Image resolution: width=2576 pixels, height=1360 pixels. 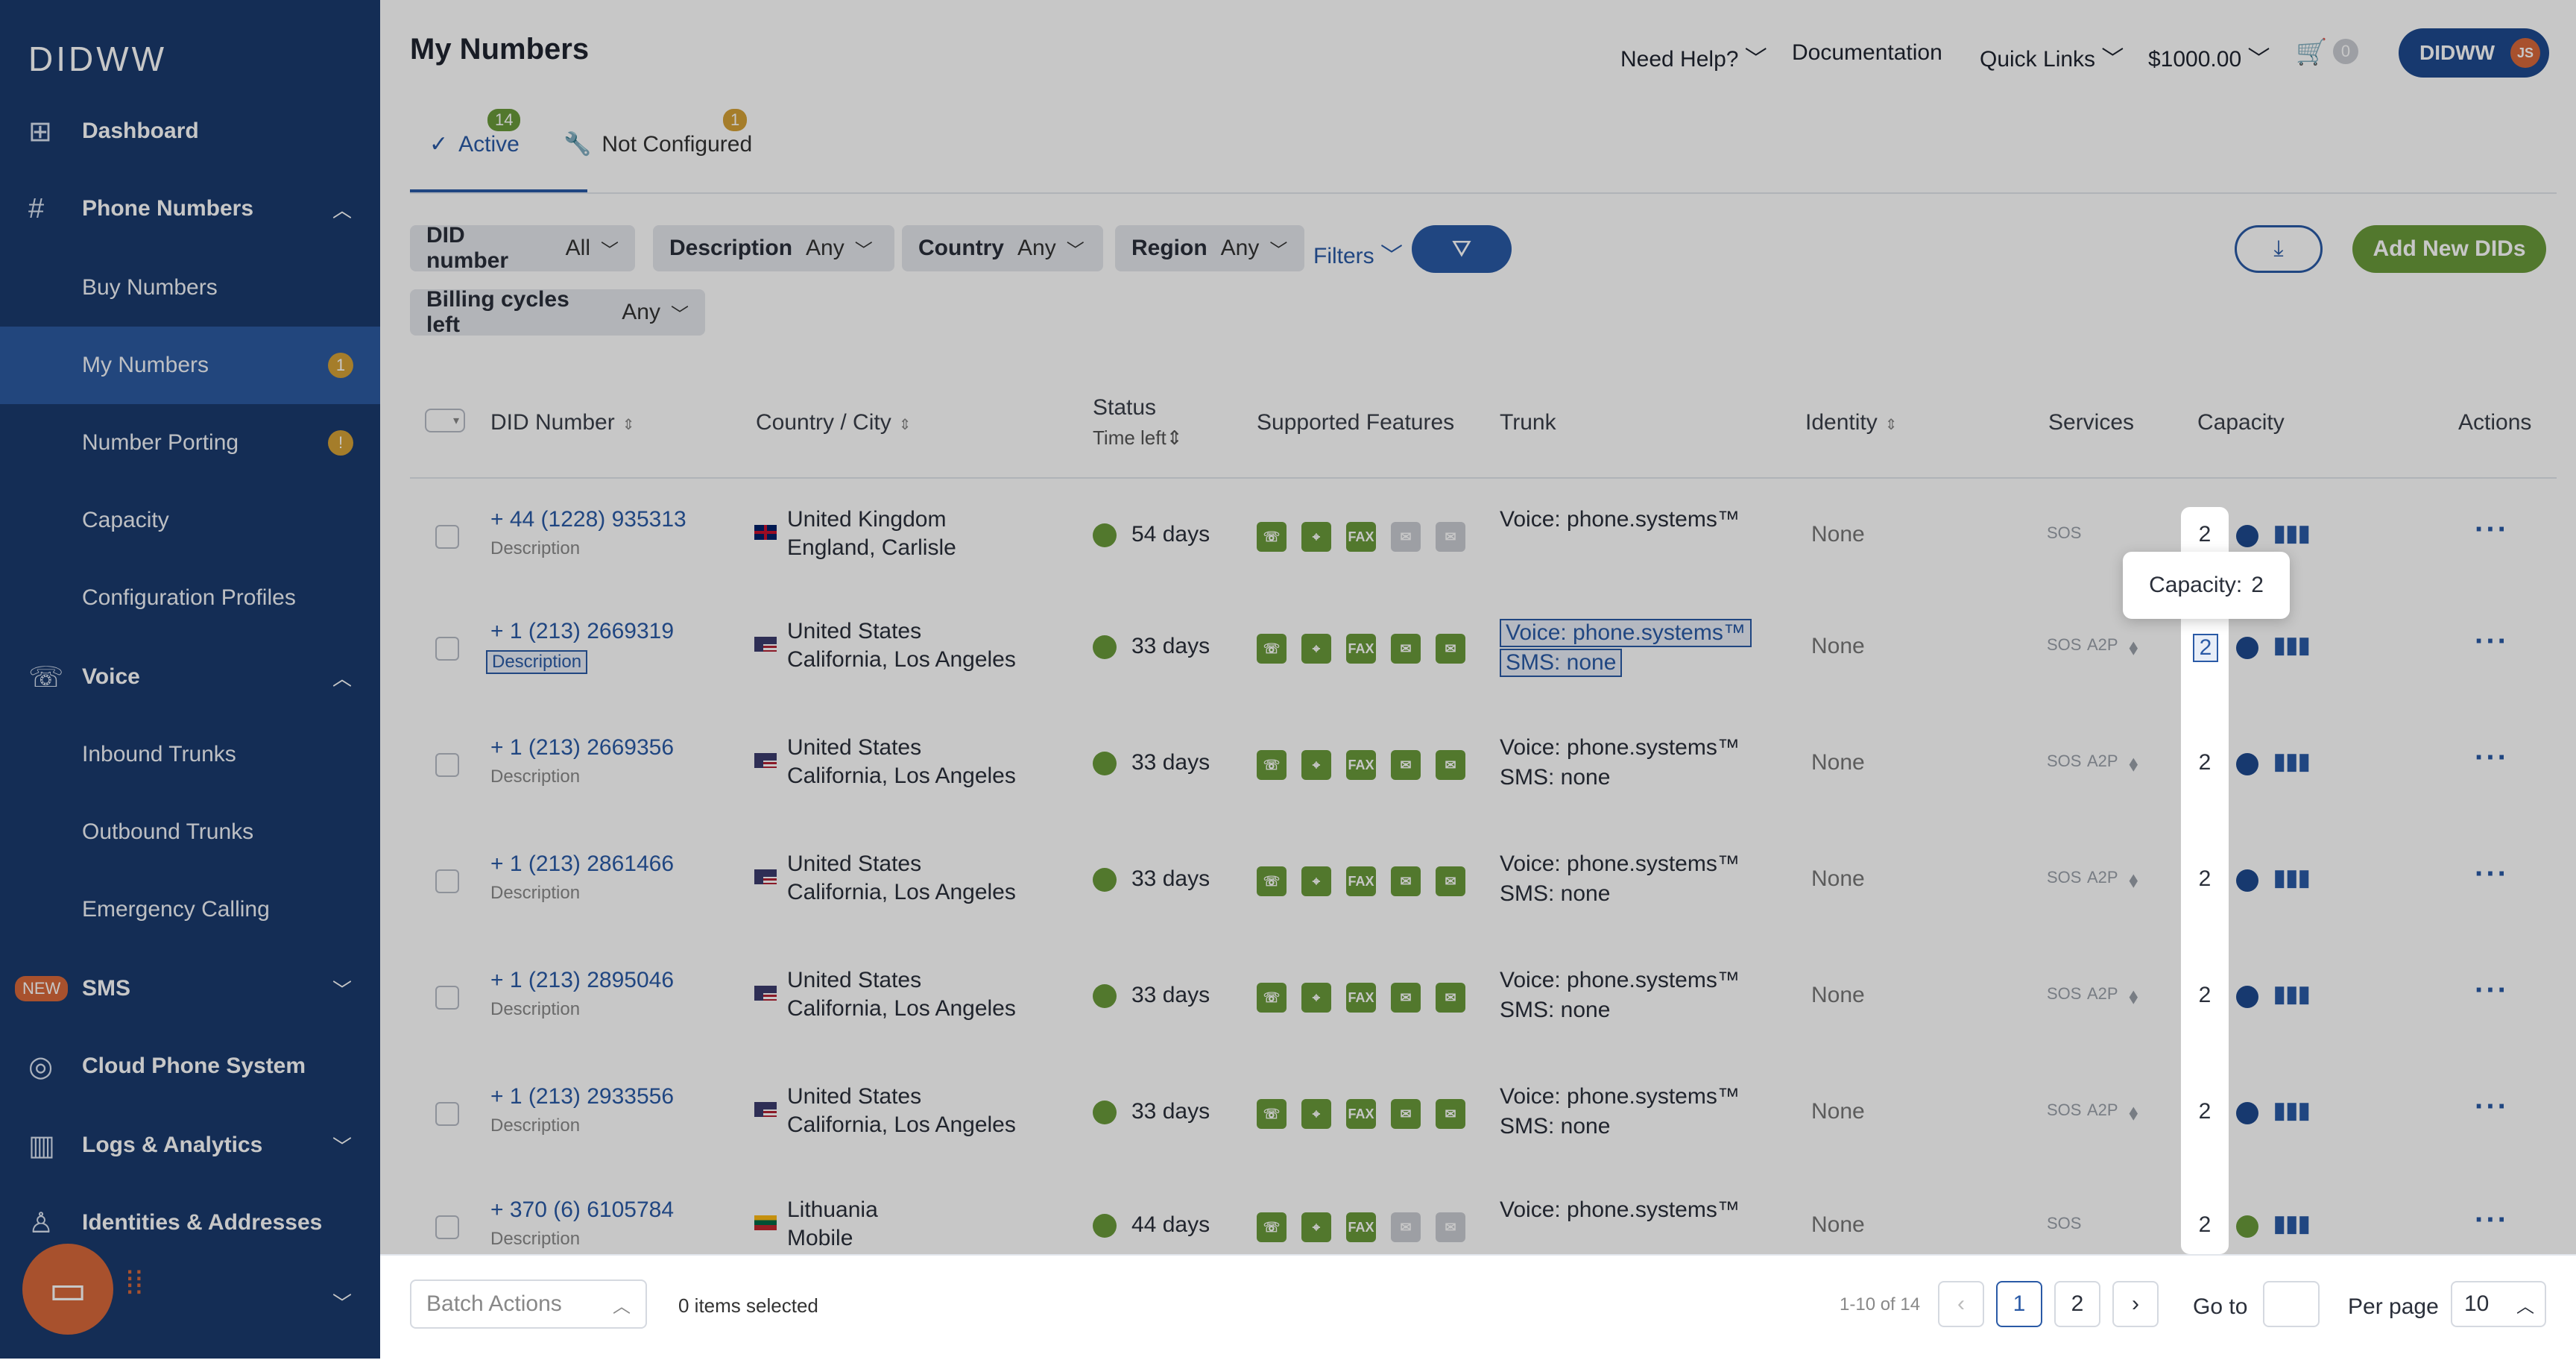 I want to click on column-country-city: Country / City ⇕, so click(x=833, y=422).